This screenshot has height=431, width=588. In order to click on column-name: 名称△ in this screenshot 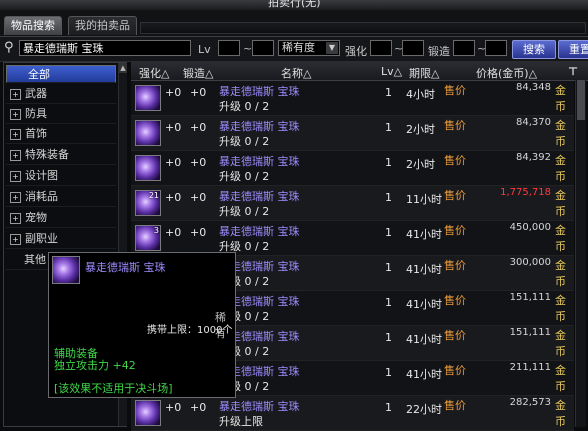, I will do `click(296, 73)`.